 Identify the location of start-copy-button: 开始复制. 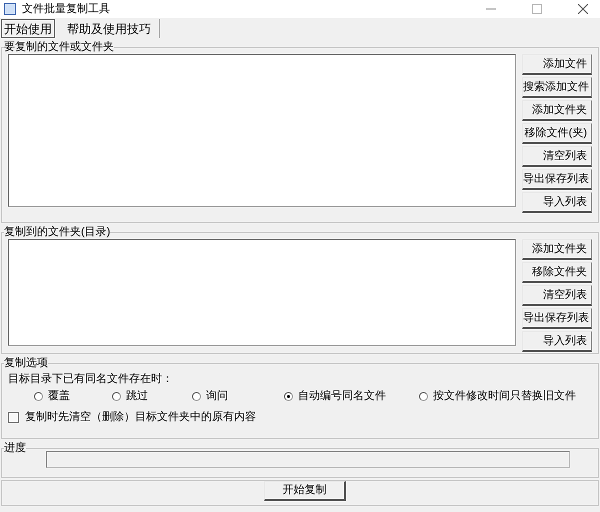
(305, 491).